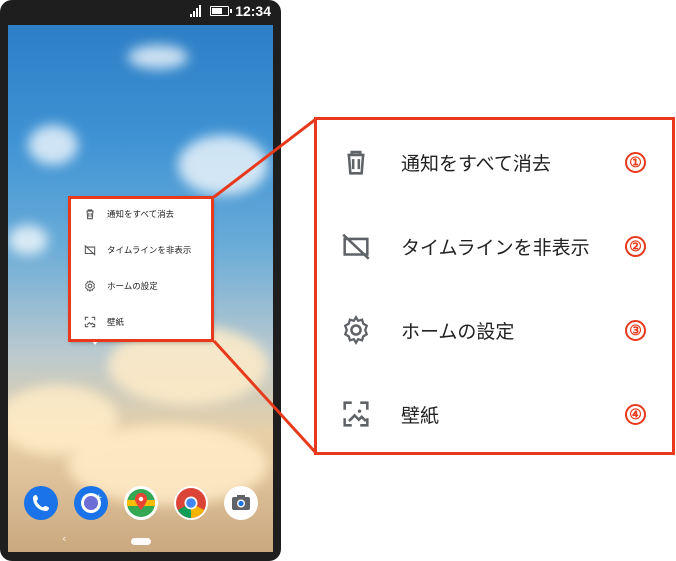 This screenshot has height=561, width=676. Describe the element at coordinates (635, 330) in the screenshot. I see `number-badge: ③` at that location.